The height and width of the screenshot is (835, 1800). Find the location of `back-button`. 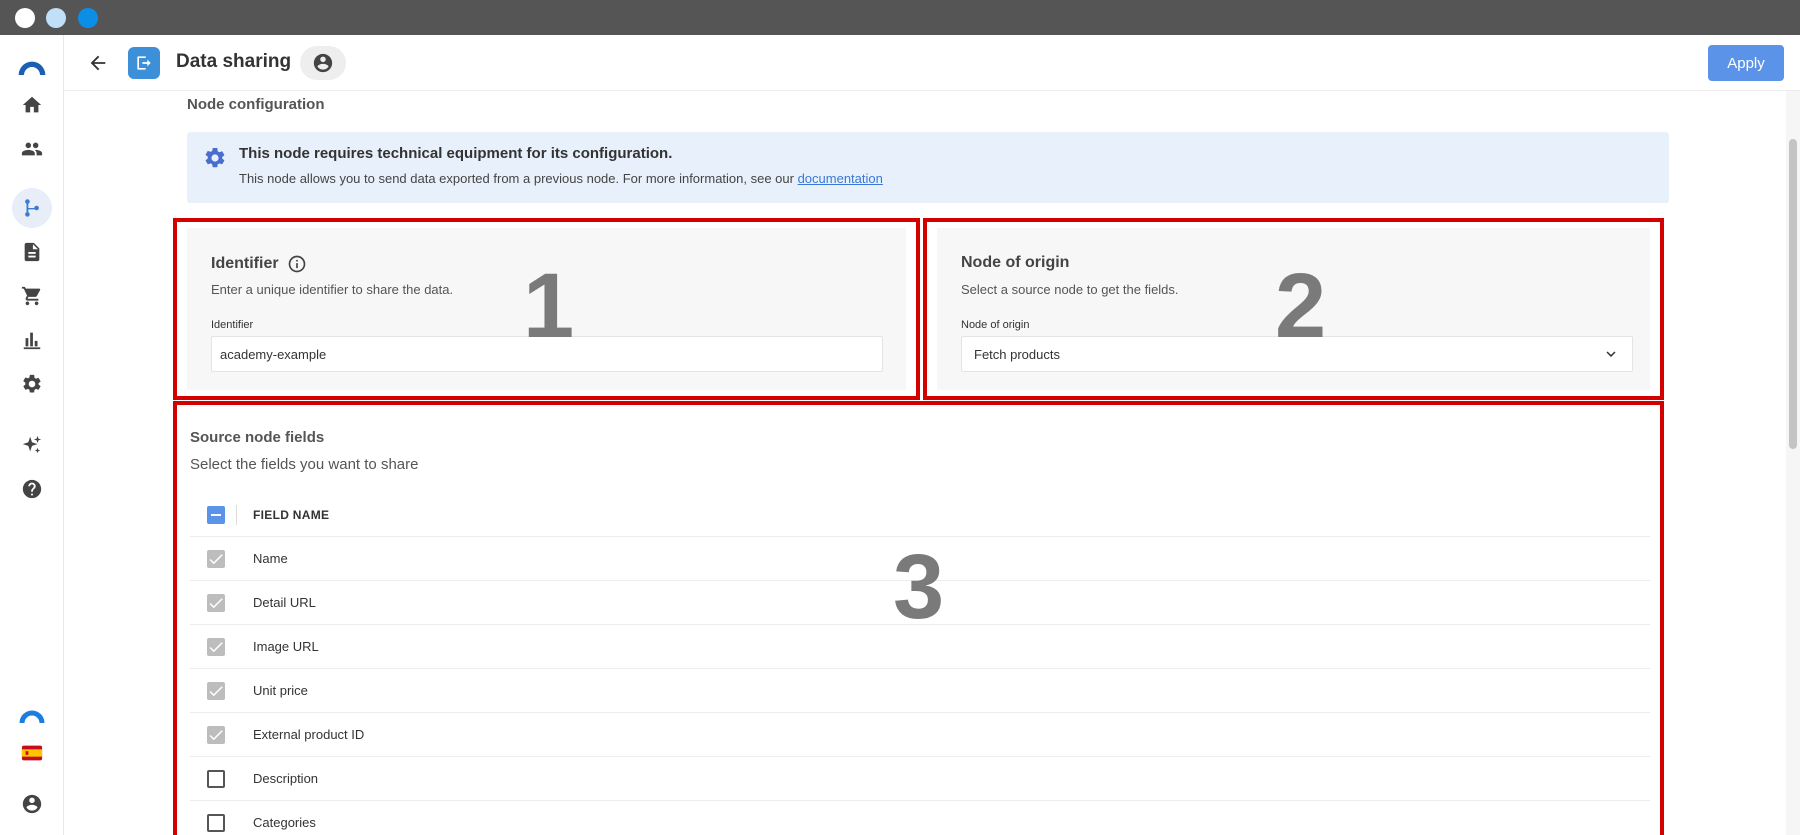

back-button is located at coordinates (98, 63).